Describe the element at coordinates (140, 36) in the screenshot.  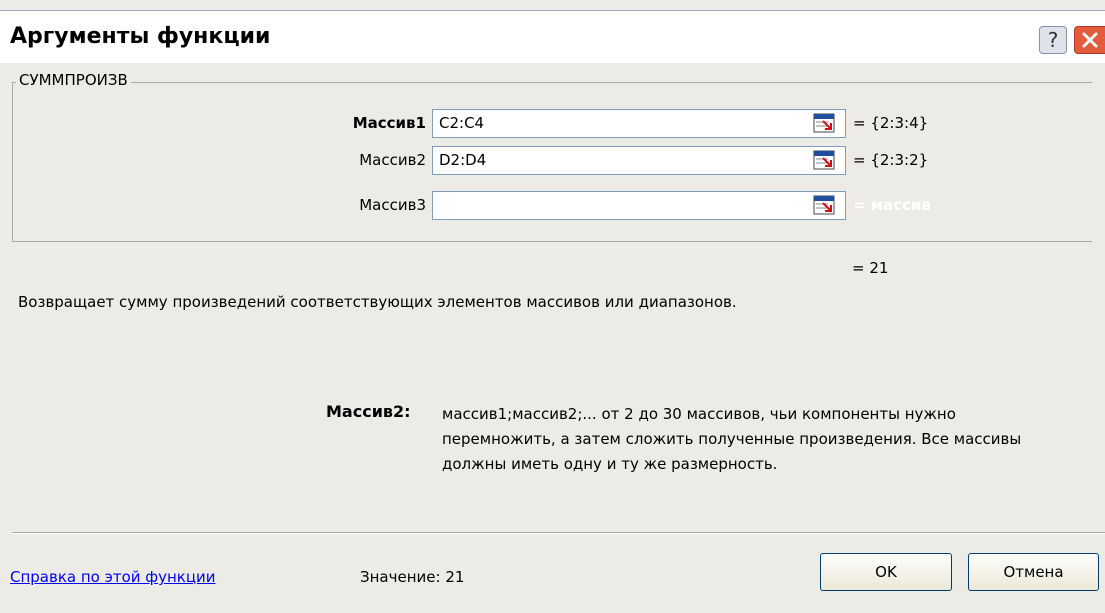
I see `window-title: Аргументы функции` at that location.